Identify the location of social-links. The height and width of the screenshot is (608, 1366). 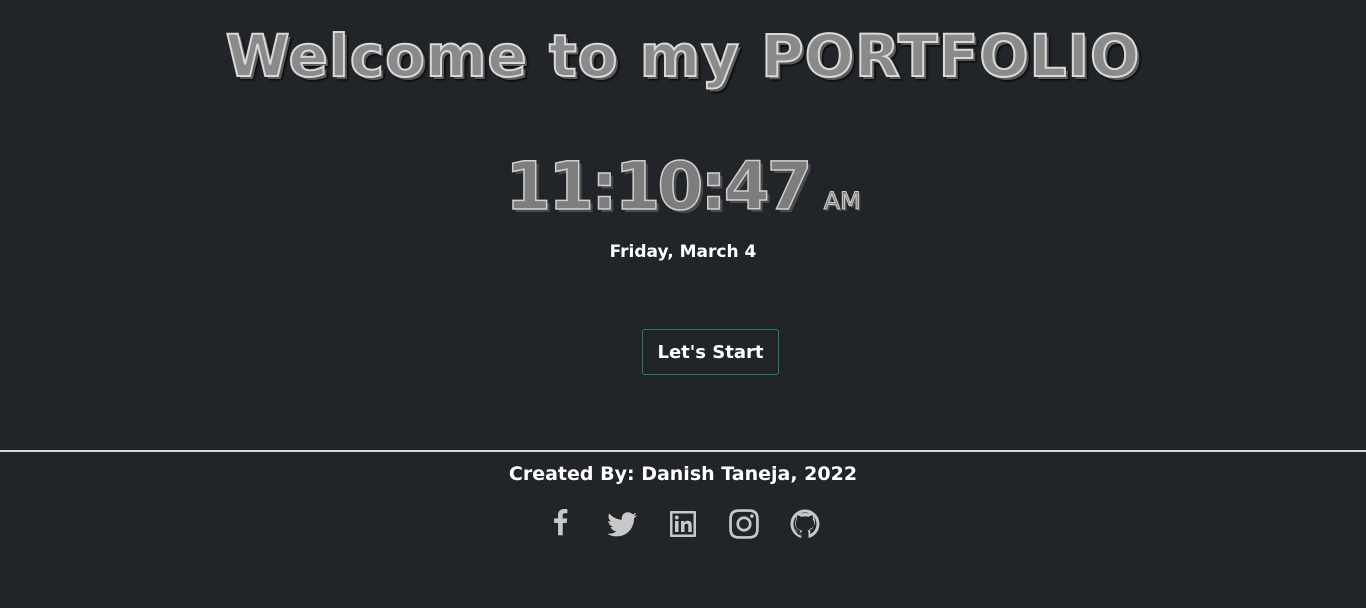
(683, 526).